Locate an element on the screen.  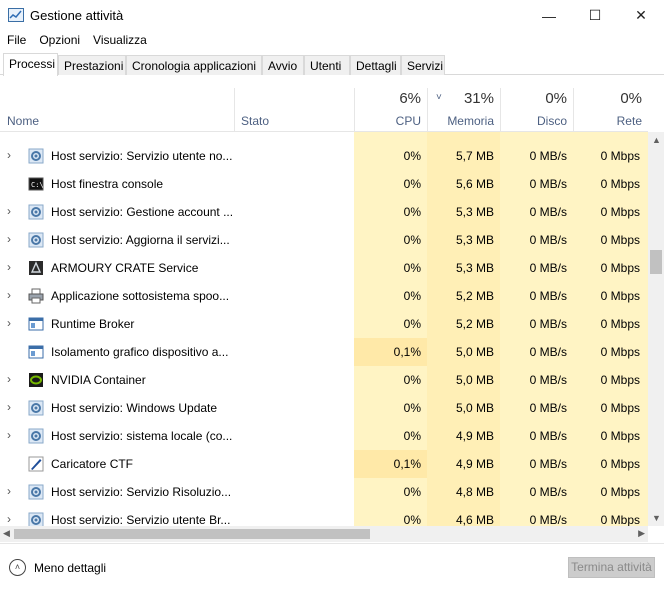
scroll-down-icon: ▼ is located at coordinates (656, 518).